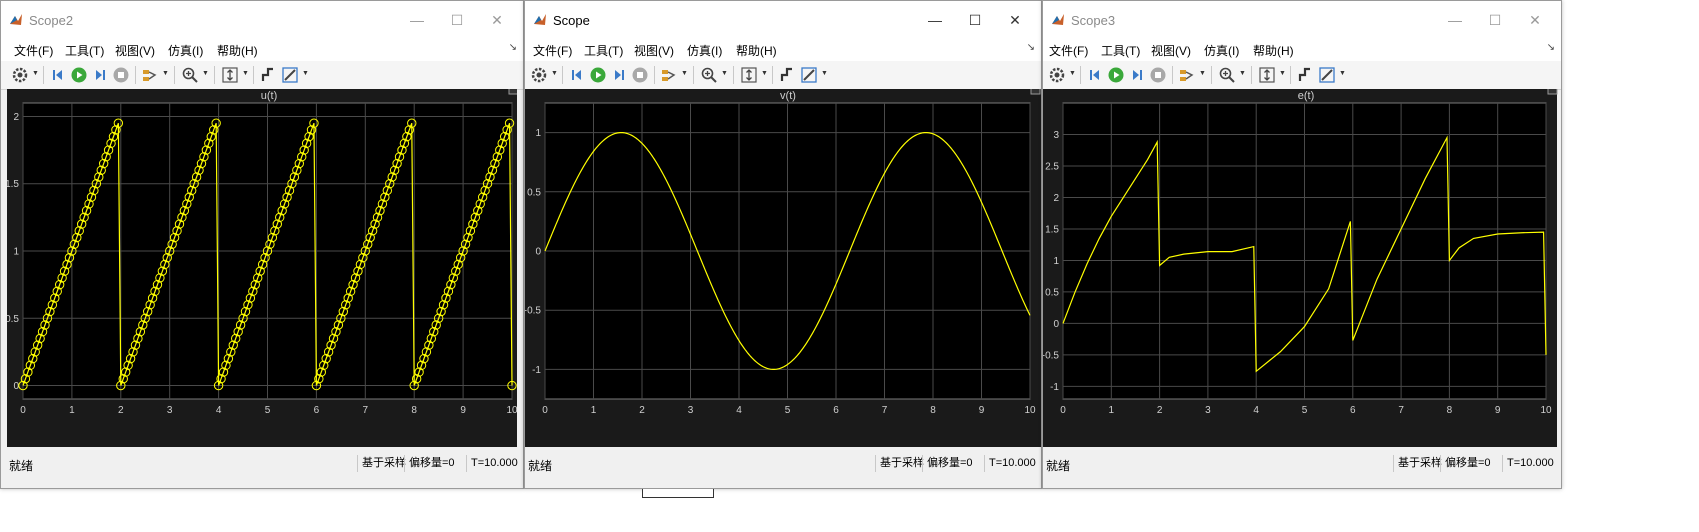 This screenshot has height=532, width=1699. I want to click on status-sampling: 基于采样, so click(899, 463).